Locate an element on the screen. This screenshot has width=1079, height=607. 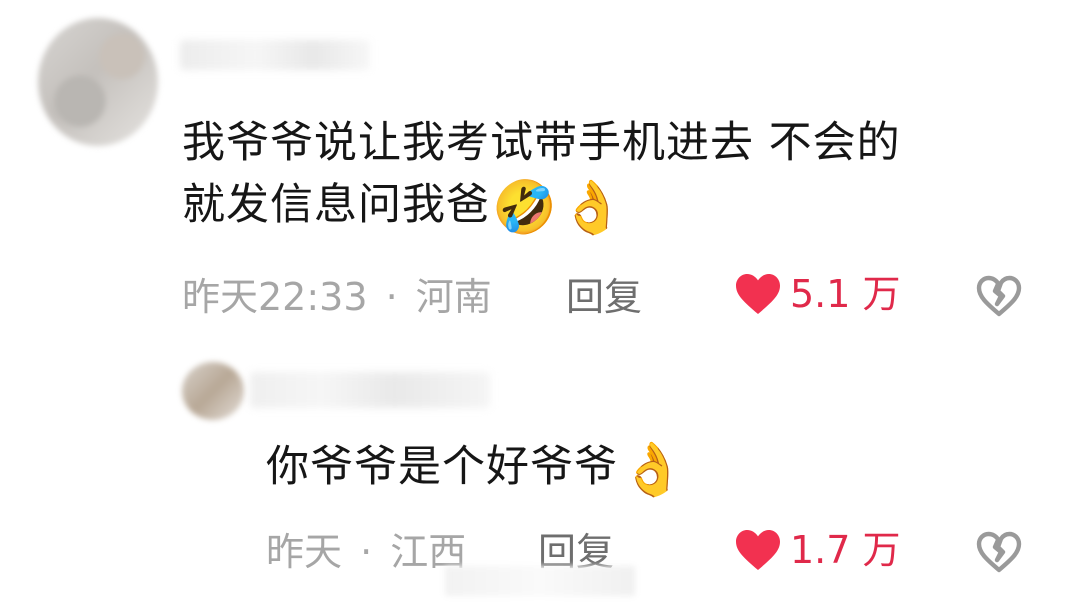
replier-avatar is located at coordinates (213, 391).